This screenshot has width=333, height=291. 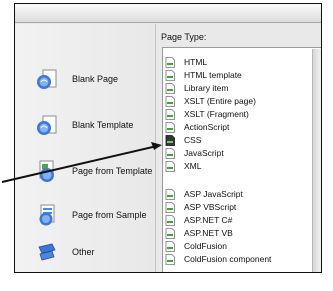 I want to click on category-label: Page from Template, so click(x=112, y=171).